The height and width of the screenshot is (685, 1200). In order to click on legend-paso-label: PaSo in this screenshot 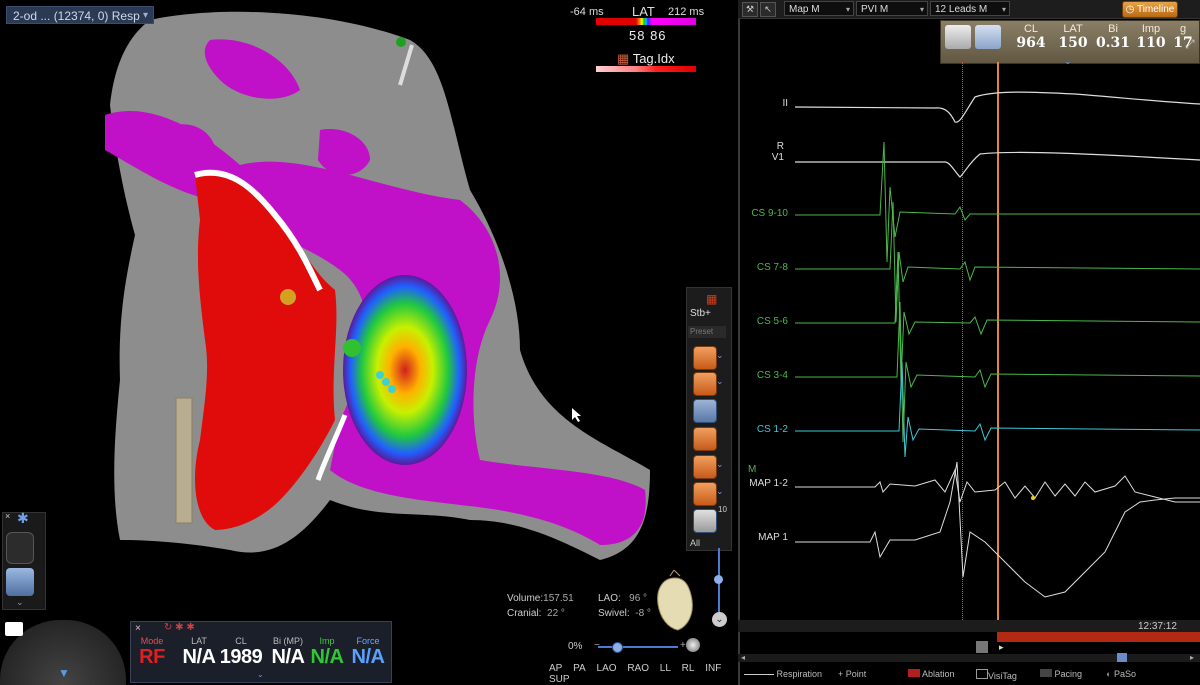, I will do `click(1124, 674)`.